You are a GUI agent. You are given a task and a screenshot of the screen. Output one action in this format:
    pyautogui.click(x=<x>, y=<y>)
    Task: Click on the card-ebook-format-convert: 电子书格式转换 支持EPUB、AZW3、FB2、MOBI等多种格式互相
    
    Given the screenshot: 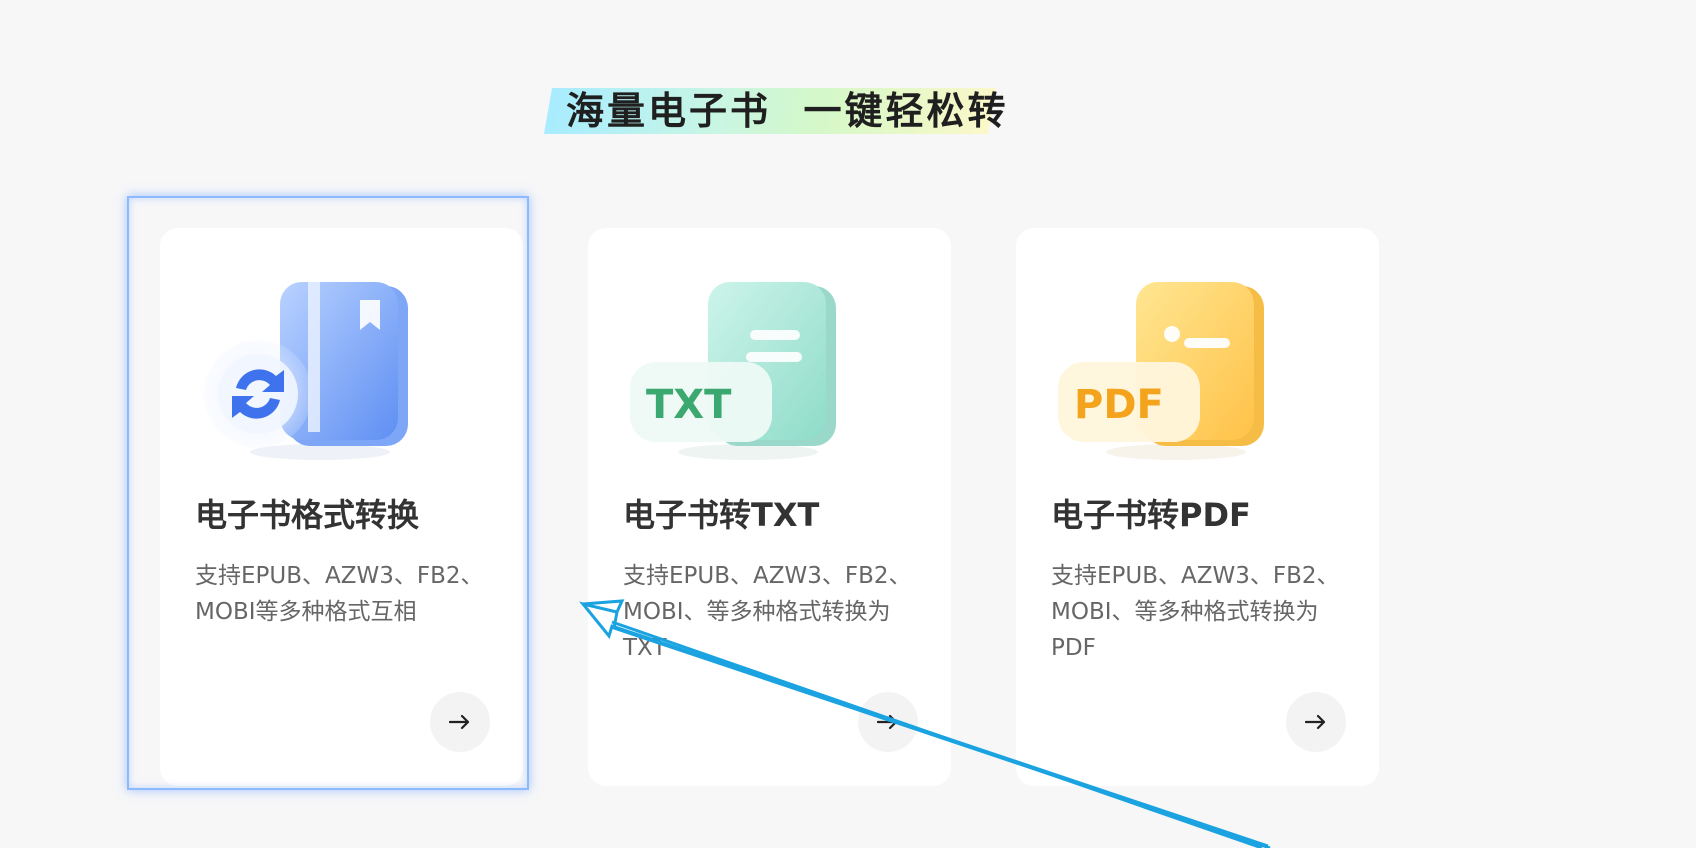 What is the action you would take?
    pyautogui.click(x=341, y=507)
    